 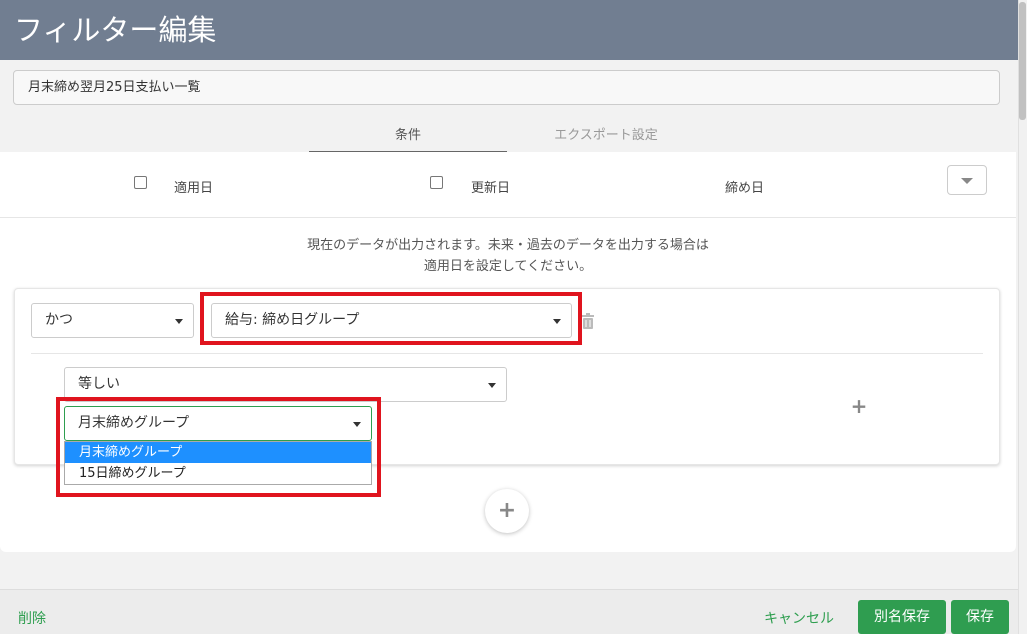 What do you see at coordinates (588, 321) in the screenshot?
I see `trash-icon` at bounding box center [588, 321].